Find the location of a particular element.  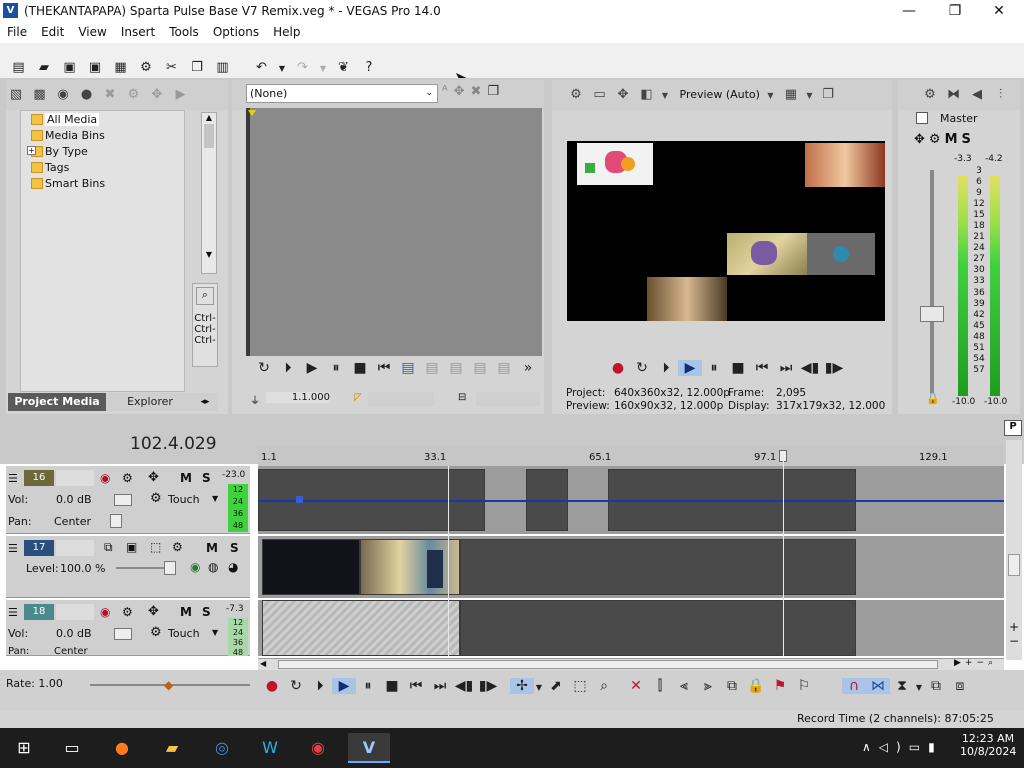

compositing-mode-icon: ⧉ is located at coordinates (108, 547).